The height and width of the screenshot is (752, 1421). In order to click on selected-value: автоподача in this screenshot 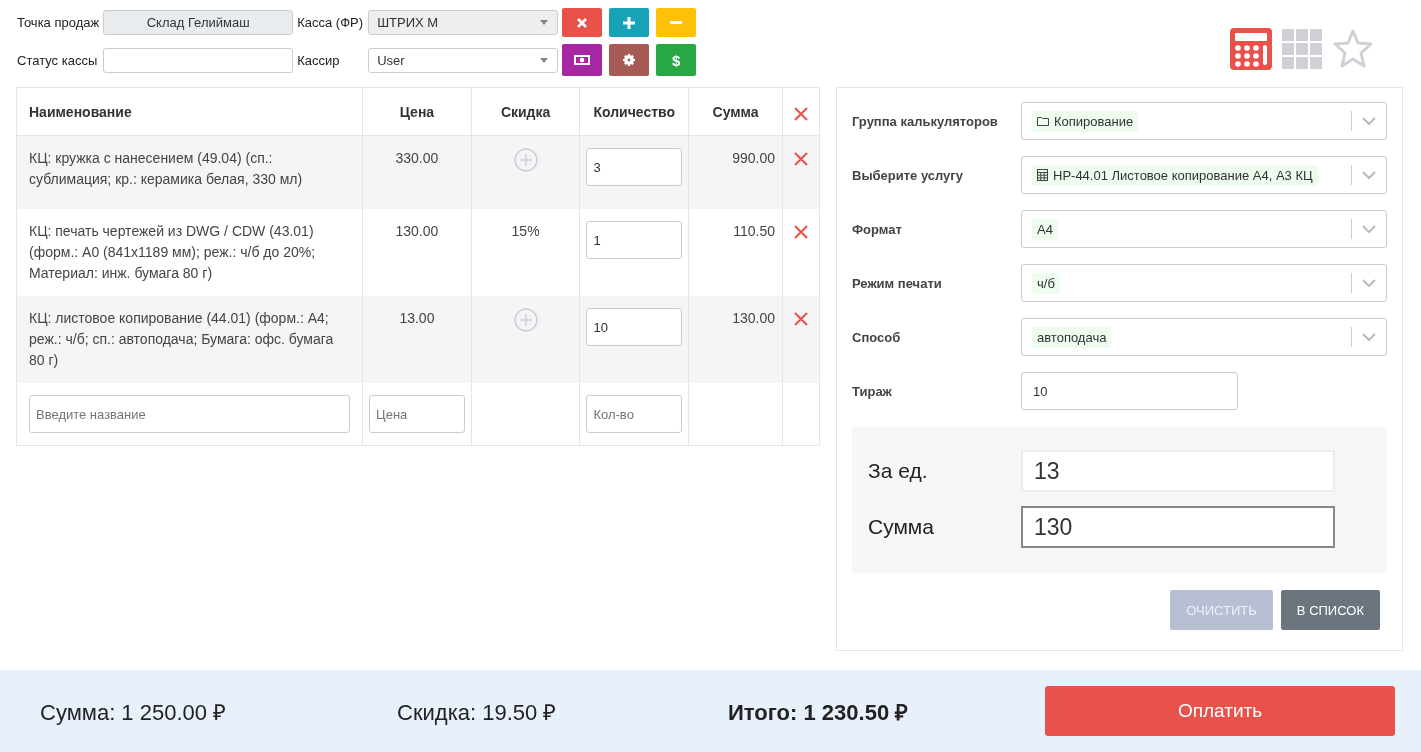, I will do `click(1072, 337)`.